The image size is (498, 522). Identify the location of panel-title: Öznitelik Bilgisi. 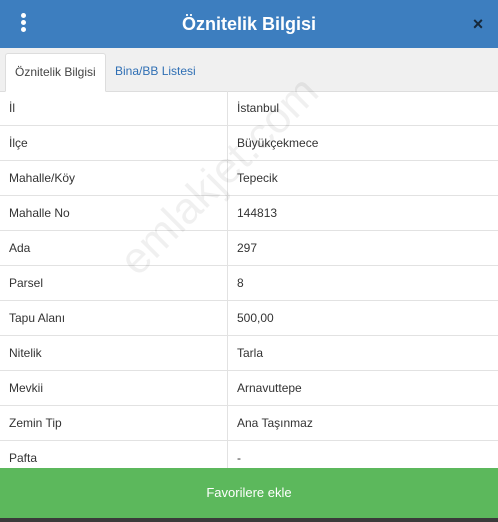
(249, 24).